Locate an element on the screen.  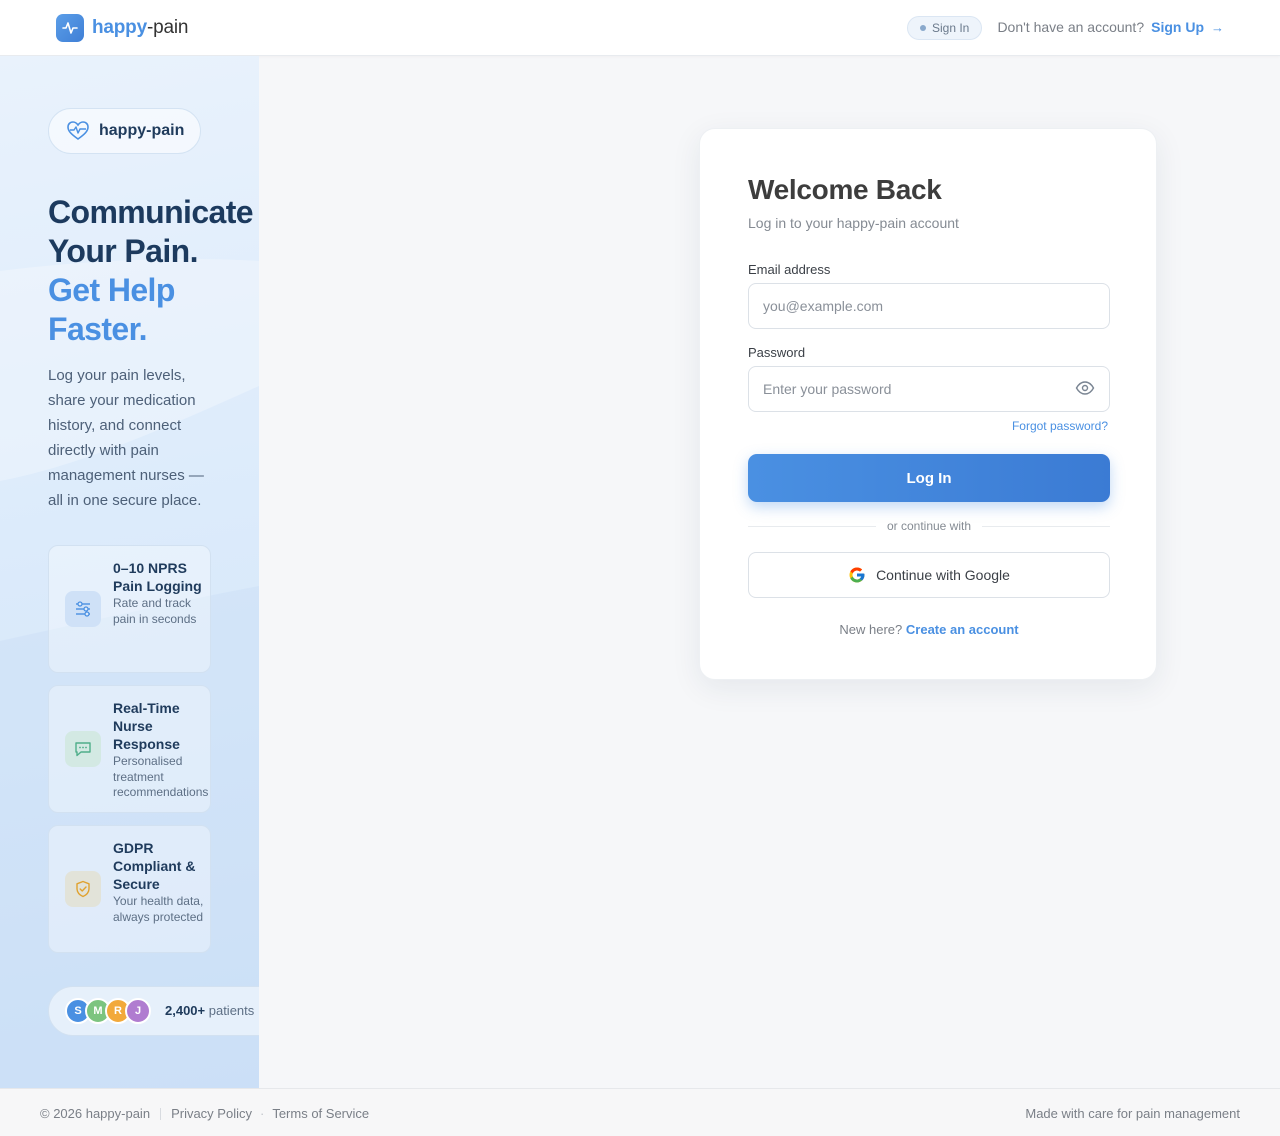
shield-check-icon is located at coordinates (83, 889).